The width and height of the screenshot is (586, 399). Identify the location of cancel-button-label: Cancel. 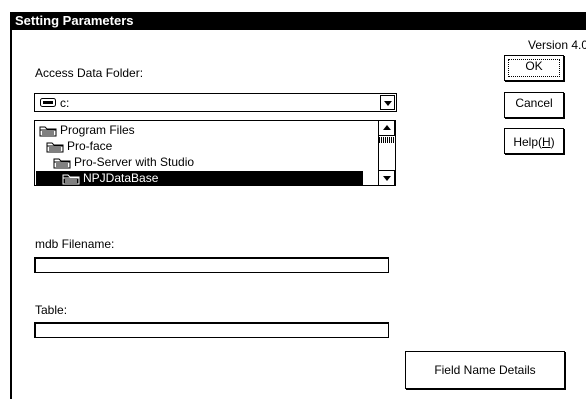
(534, 103).